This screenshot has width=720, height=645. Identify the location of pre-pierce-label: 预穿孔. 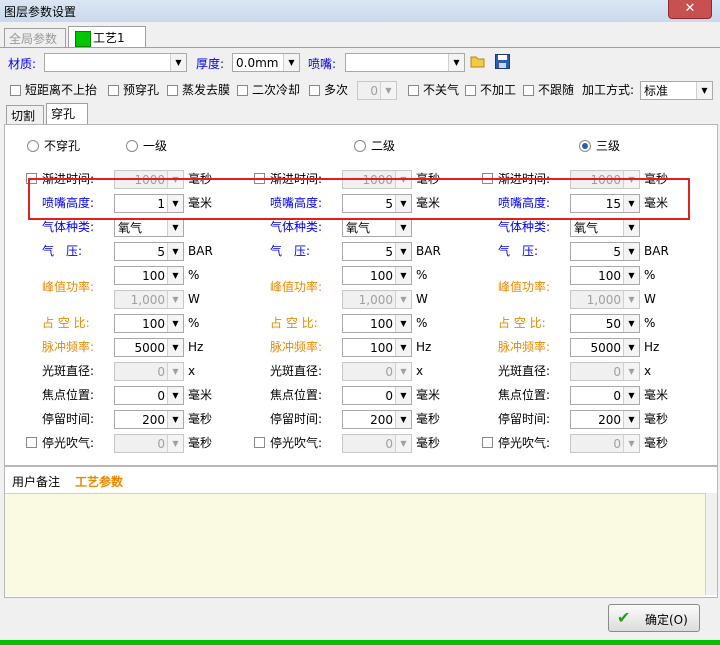
(141, 90).